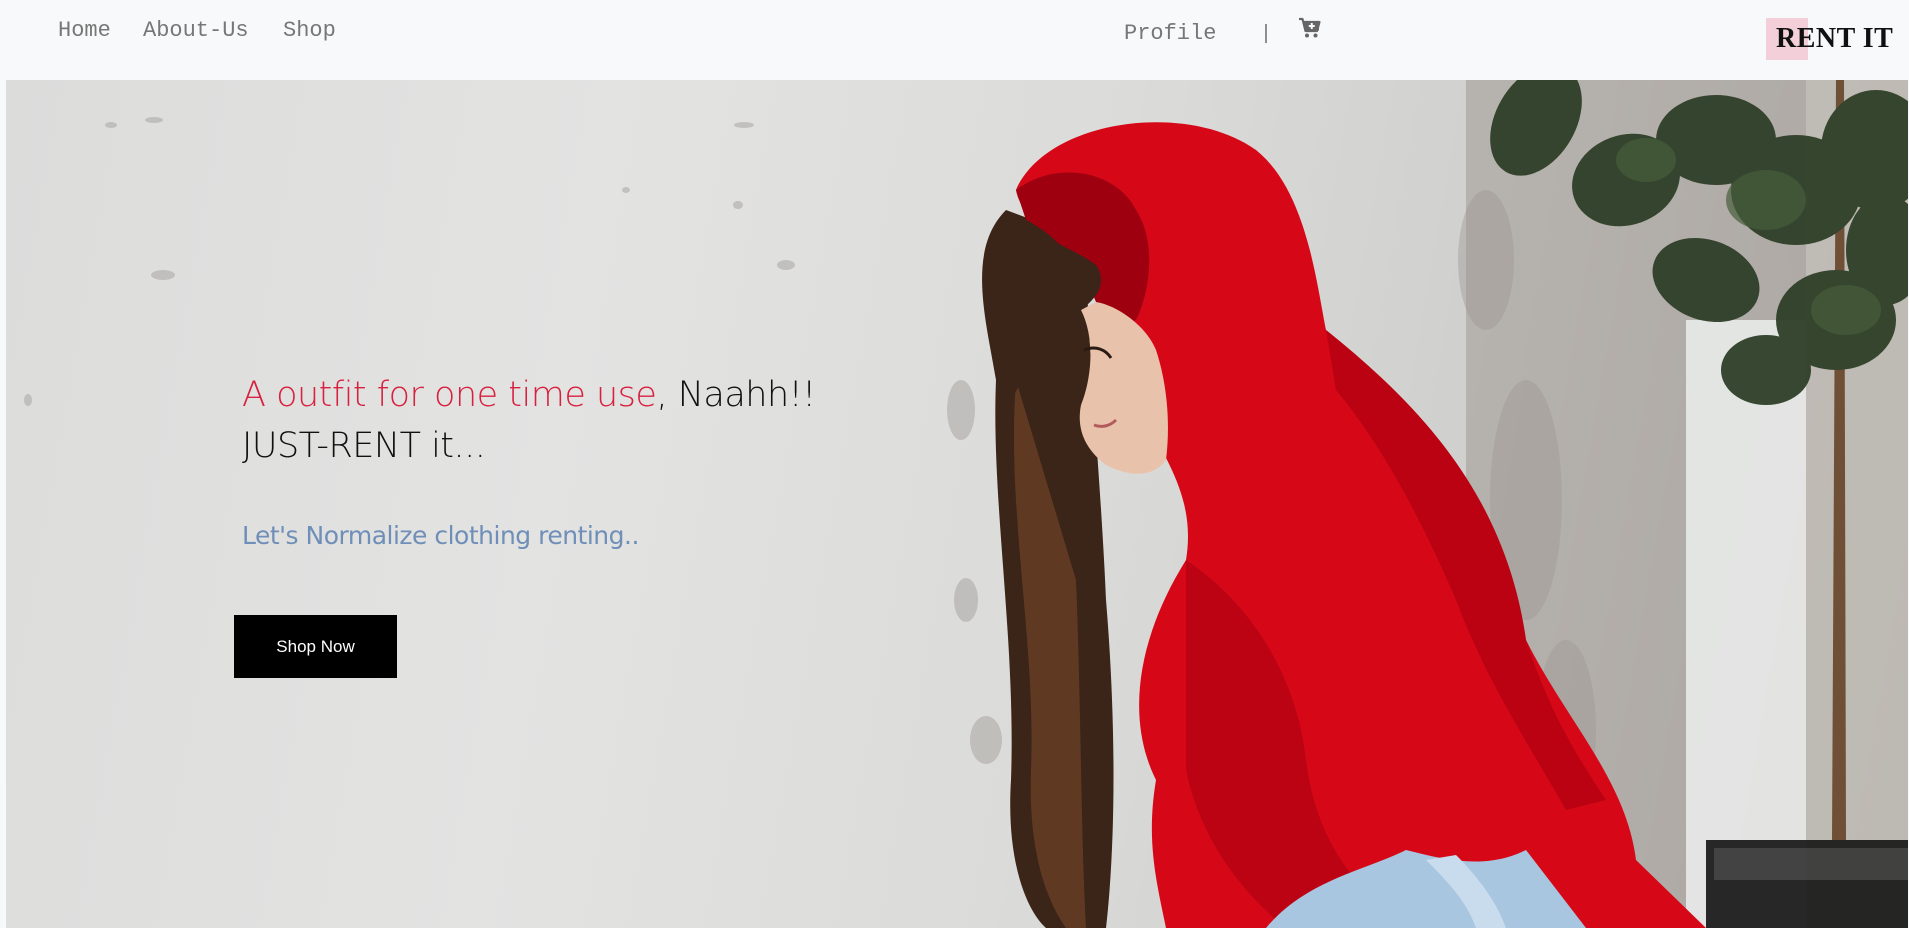 The height and width of the screenshot is (928, 1909). What do you see at coordinates (1170, 33) in the screenshot?
I see `nav-profile-link: Profile` at bounding box center [1170, 33].